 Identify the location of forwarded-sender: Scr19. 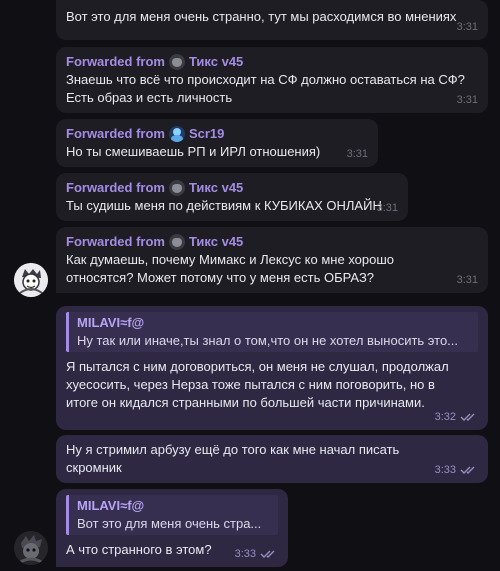
(206, 134).